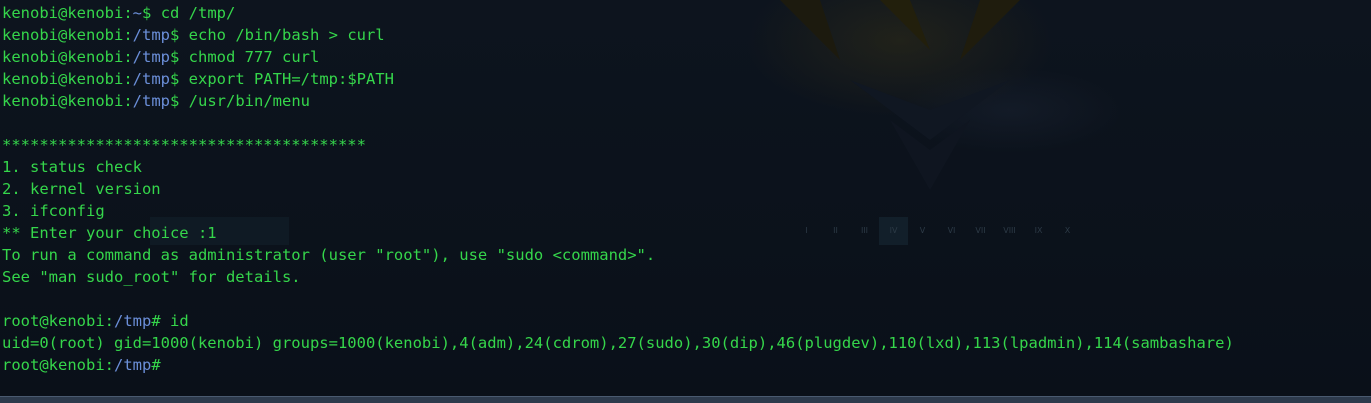  What do you see at coordinates (286, 79) in the screenshot?
I see `prompt-command: export PATH=/tmp:$PATH` at bounding box center [286, 79].